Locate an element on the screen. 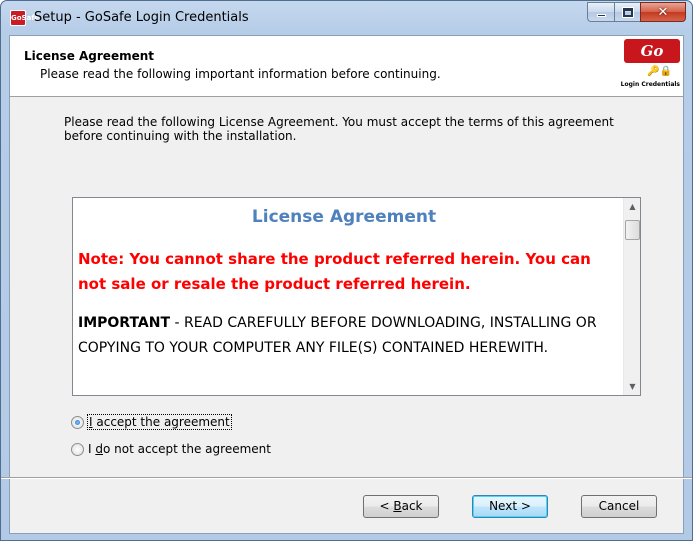 Image resolution: width=693 pixels, height=541 pixels. accept-label: I accept the agreement is located at coordinates (159, 422).